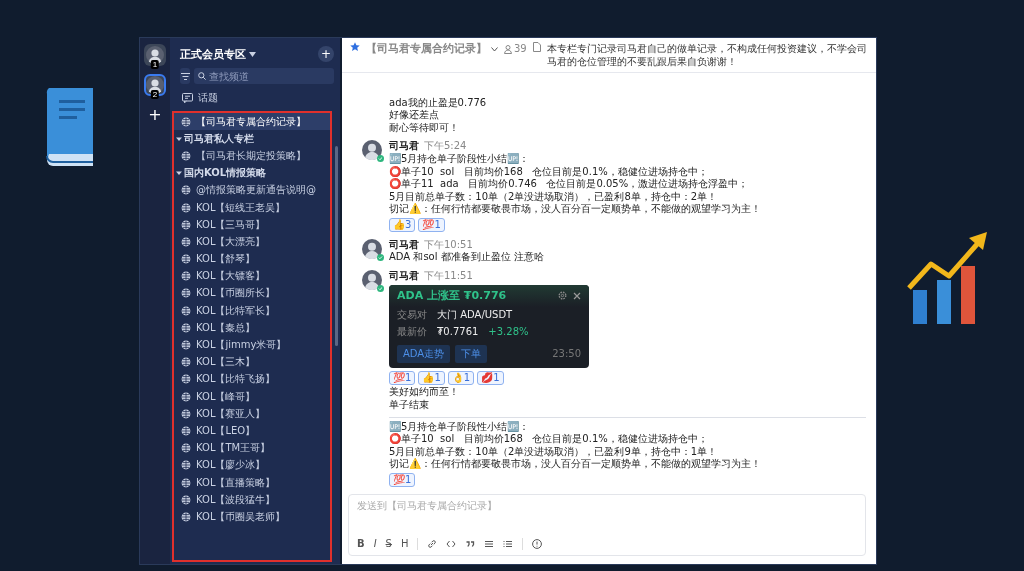 The image size is (1024, 571). Describe the element at coordinates (252, 259) in the screenshot. I see `channel-item: KOL【舒琴】` at that location.